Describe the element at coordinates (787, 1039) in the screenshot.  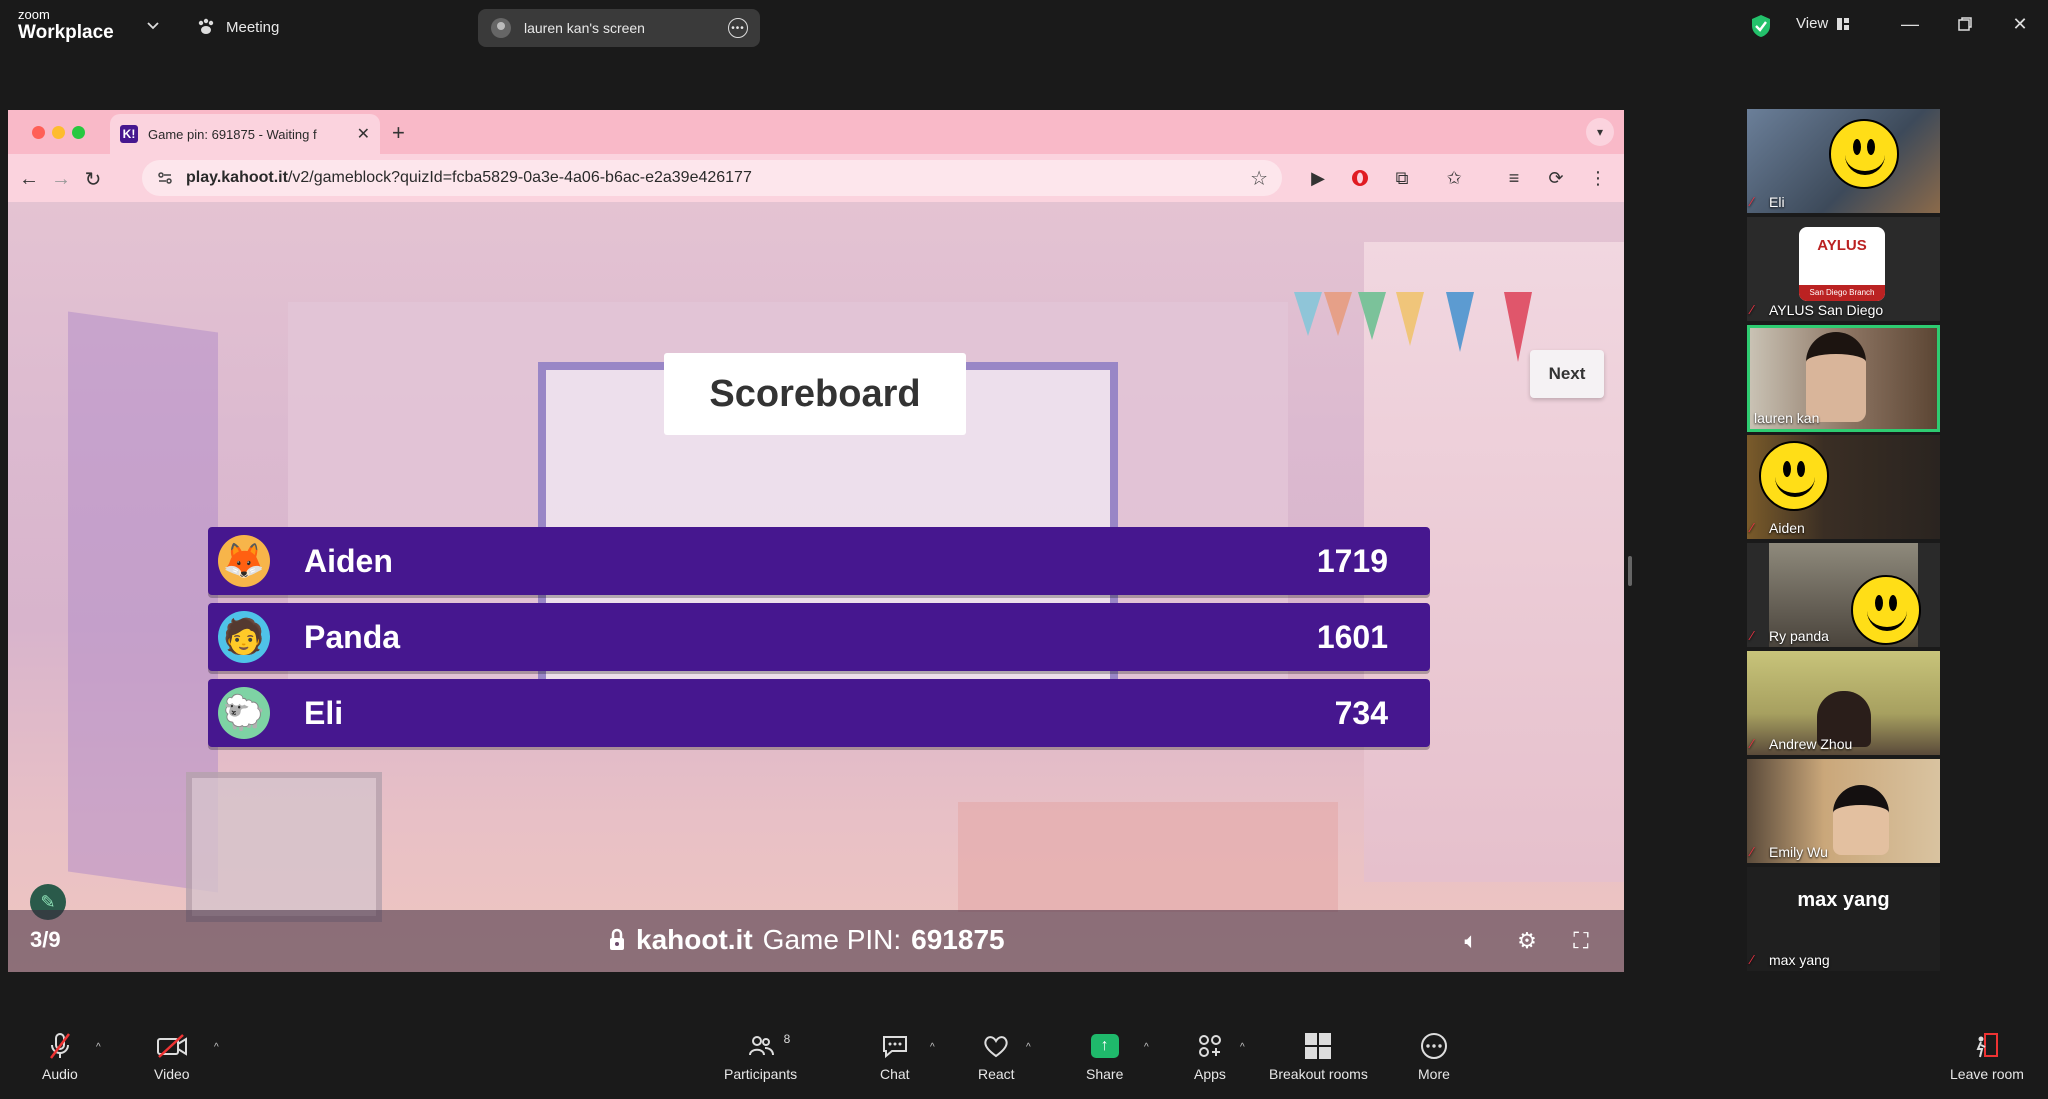
I see `participants-count-badge: 8` at that location.